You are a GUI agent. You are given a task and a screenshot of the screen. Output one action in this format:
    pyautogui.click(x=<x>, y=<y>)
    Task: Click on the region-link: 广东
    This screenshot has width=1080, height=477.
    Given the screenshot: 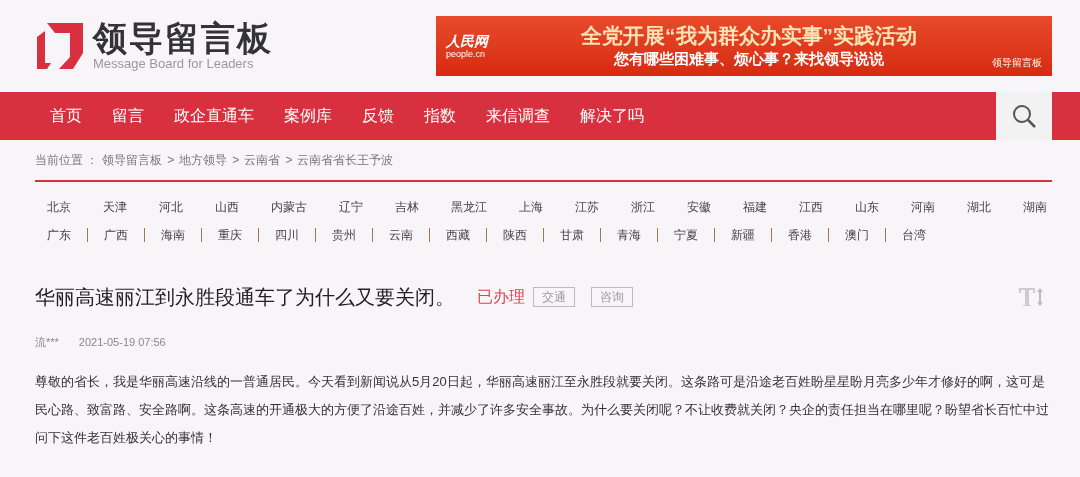 What is the action you would take?
    pyautogui.click(x=59, y=235)
    